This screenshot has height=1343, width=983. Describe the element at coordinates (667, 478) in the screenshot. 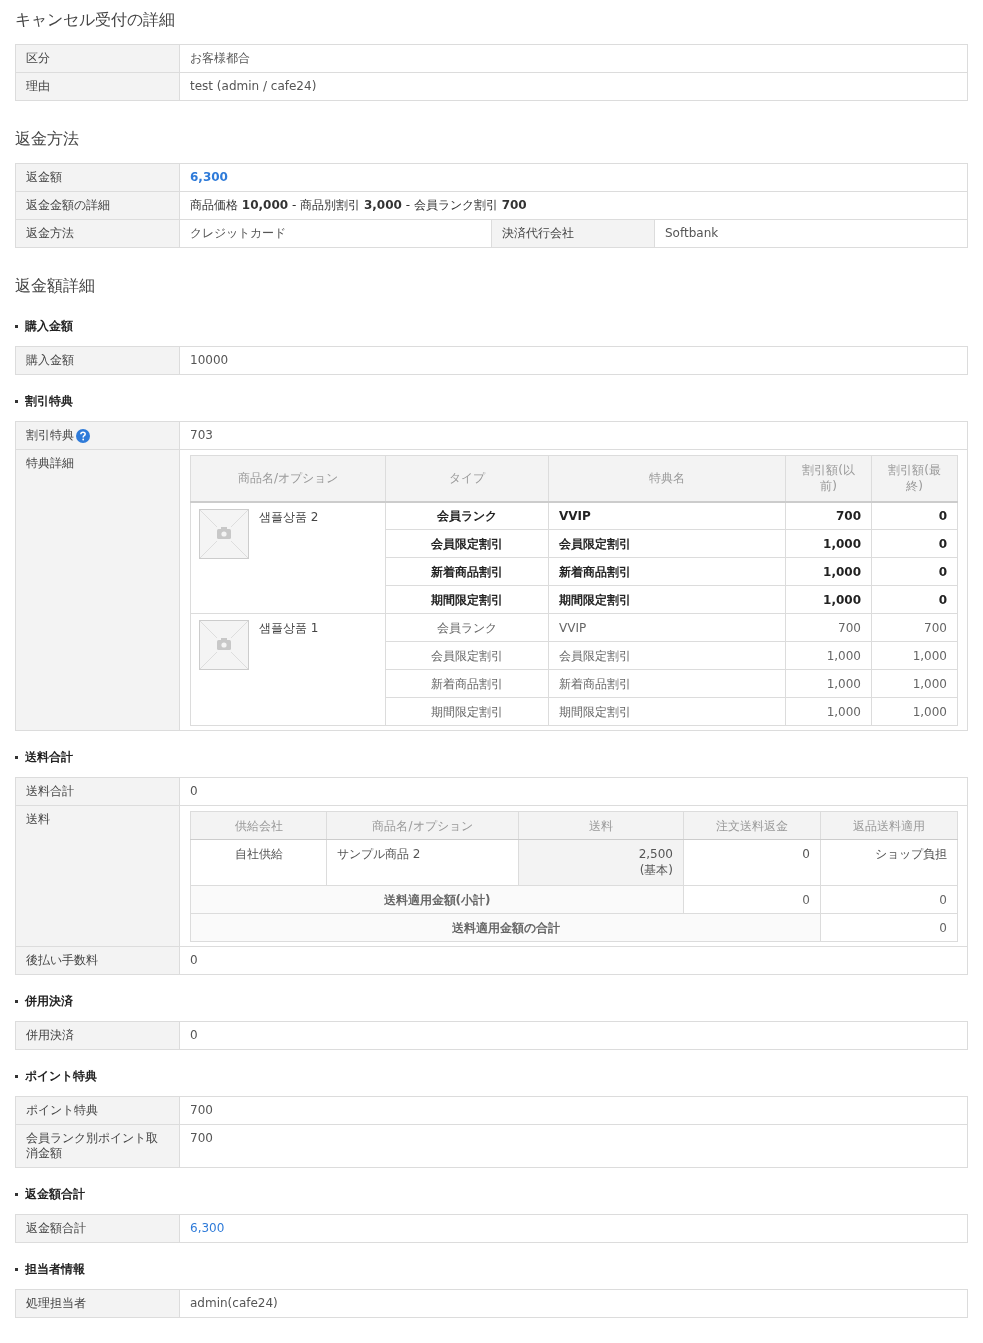

I see `column-header: 特典名` at that location.